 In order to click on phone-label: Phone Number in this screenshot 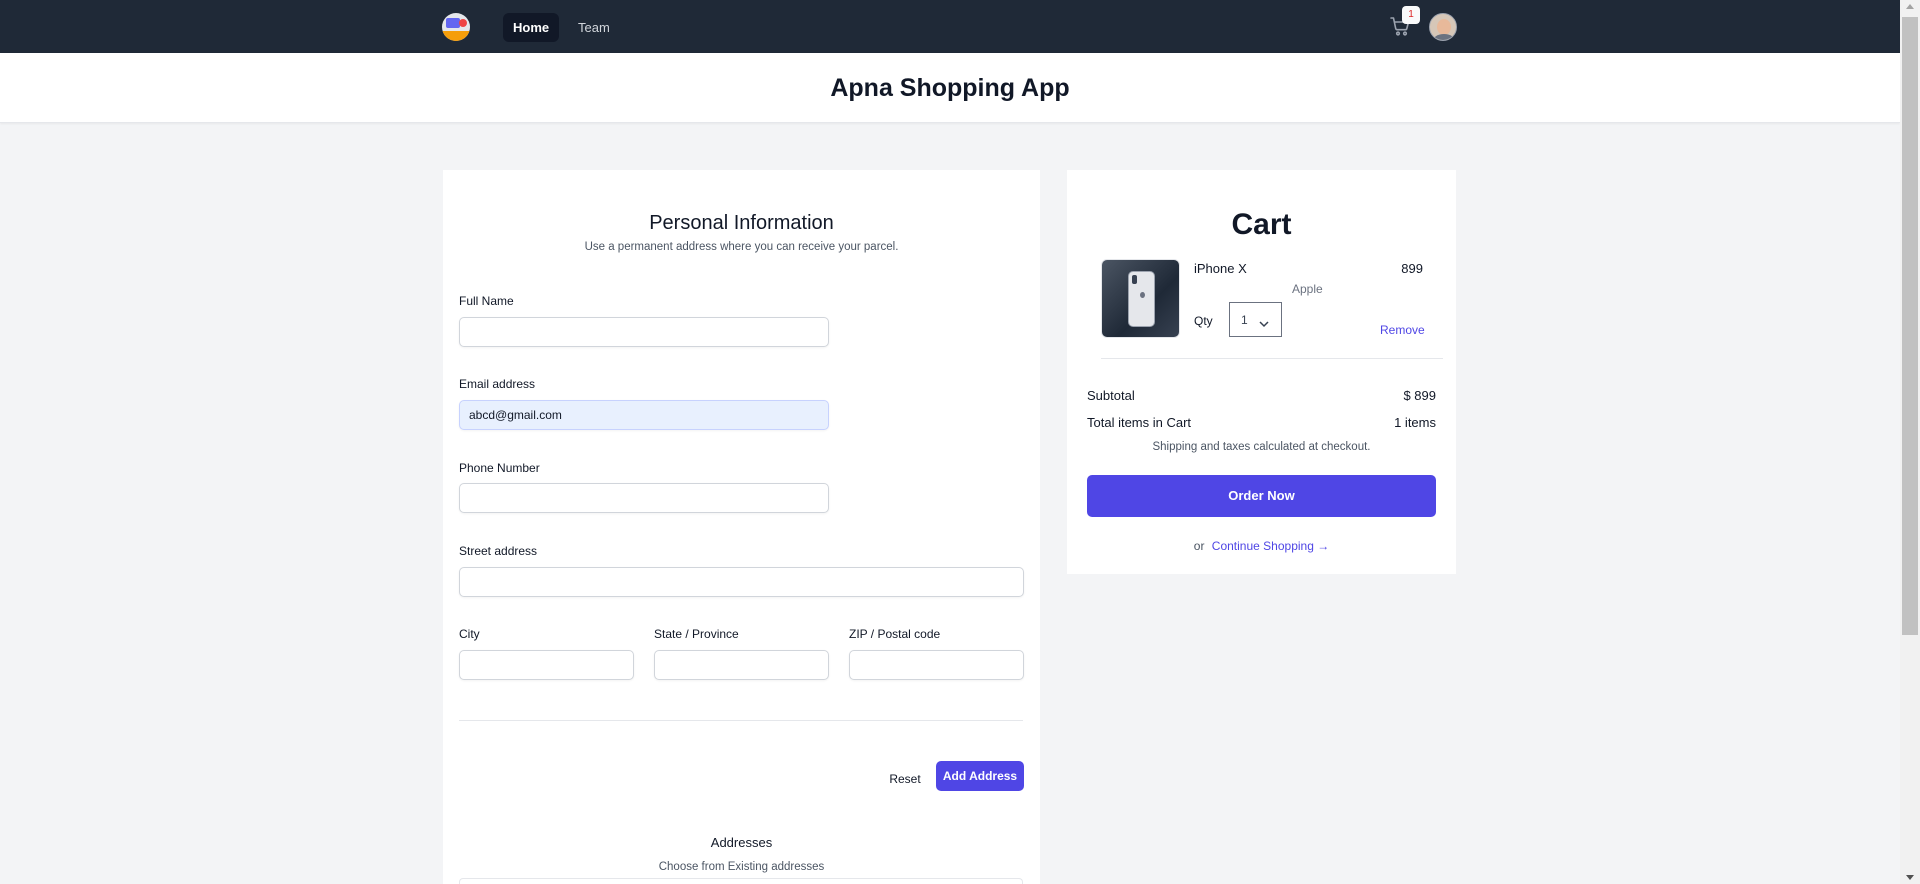, I will do `click(499, 468)`.